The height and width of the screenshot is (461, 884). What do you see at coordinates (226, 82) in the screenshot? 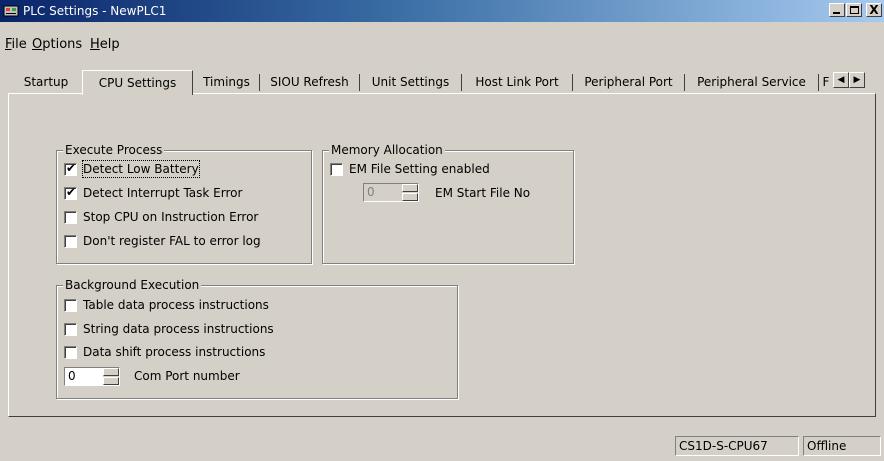
I see `tab-timings: Timings` at bounding box center [226, 82].